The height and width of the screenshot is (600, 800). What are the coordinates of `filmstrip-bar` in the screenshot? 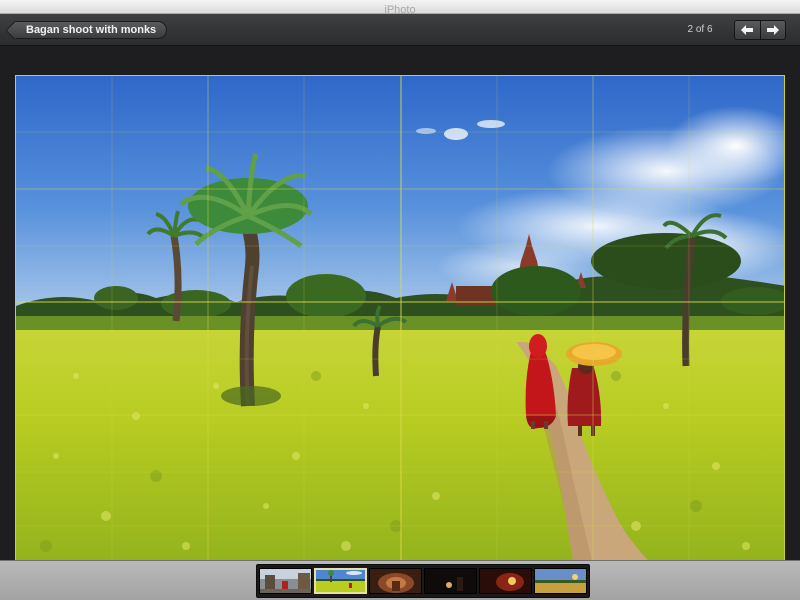 It's located at (400, 580).